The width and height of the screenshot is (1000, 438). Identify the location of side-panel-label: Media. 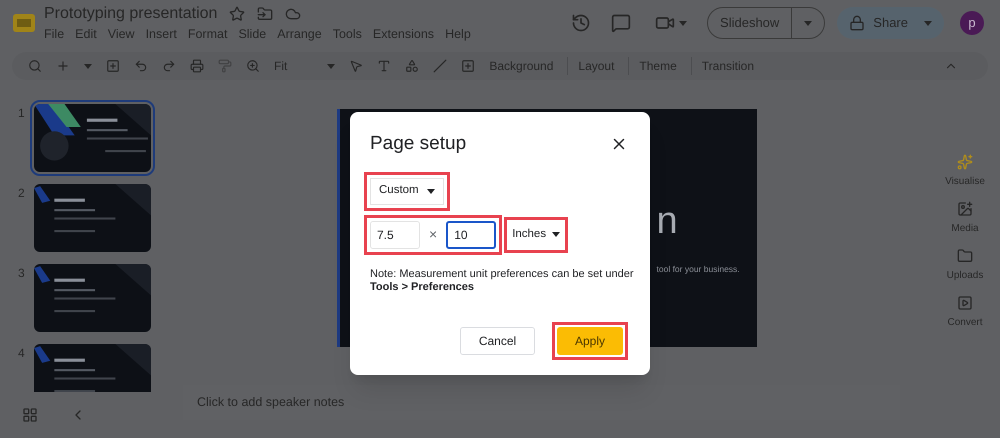
(965, 228).